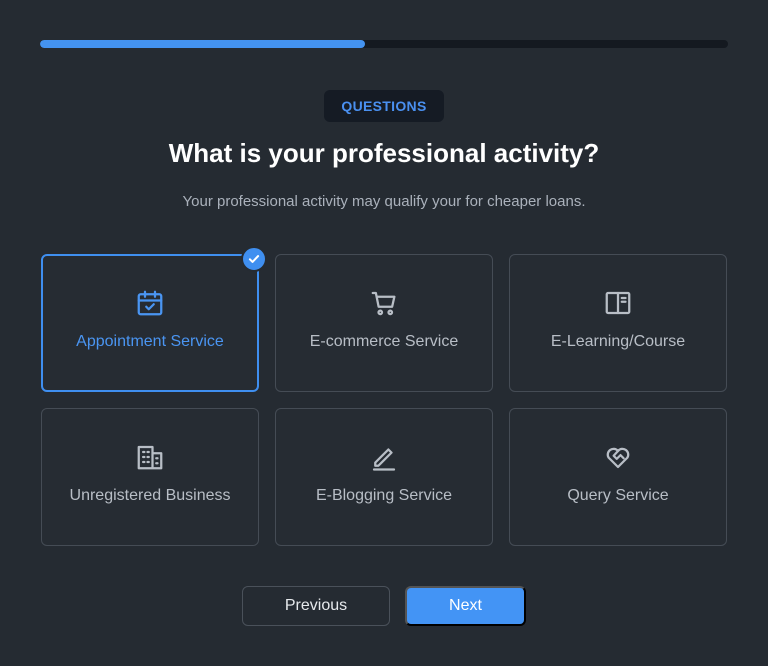 The width and height of the screenshot is (768, 666). I want to click on option-card-e-learning-course: E-Learning/Course, so click(618, 323).